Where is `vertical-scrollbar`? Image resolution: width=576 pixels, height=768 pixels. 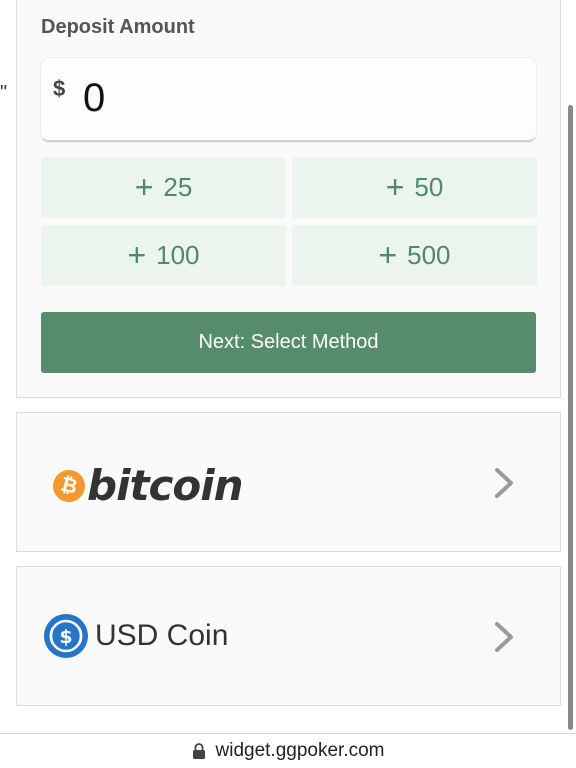 vertical-scrollbar is located at coordinates (570, 417).